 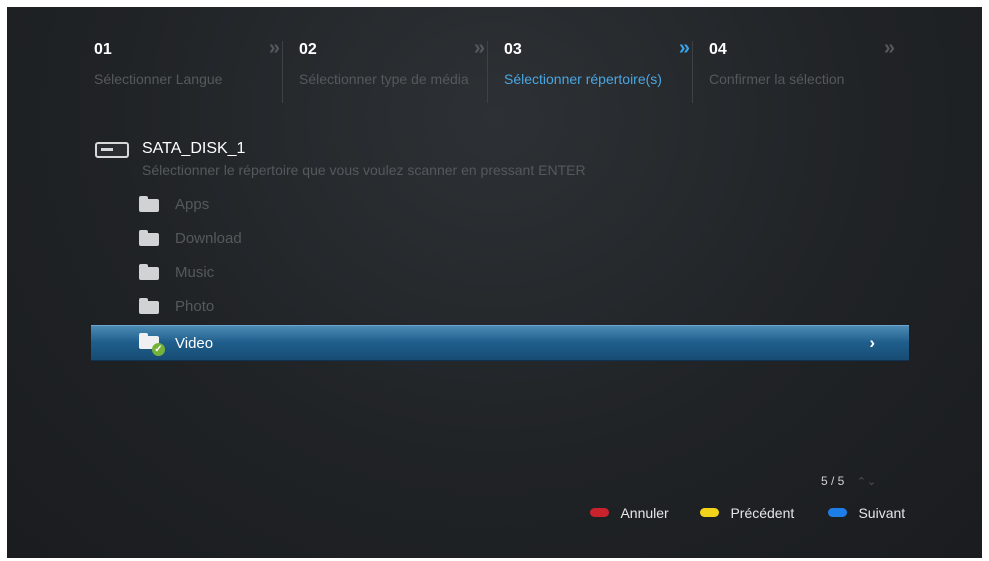 What do you see at coordinates (192, 204) in the screenshot?
I see `folder-label: Apps` at bounding box center [192, 204].